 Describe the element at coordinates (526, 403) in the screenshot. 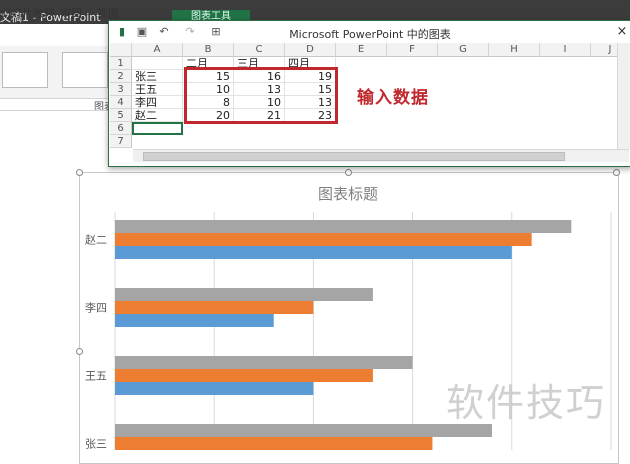

I see `watermark: 软件技巧` at that location.